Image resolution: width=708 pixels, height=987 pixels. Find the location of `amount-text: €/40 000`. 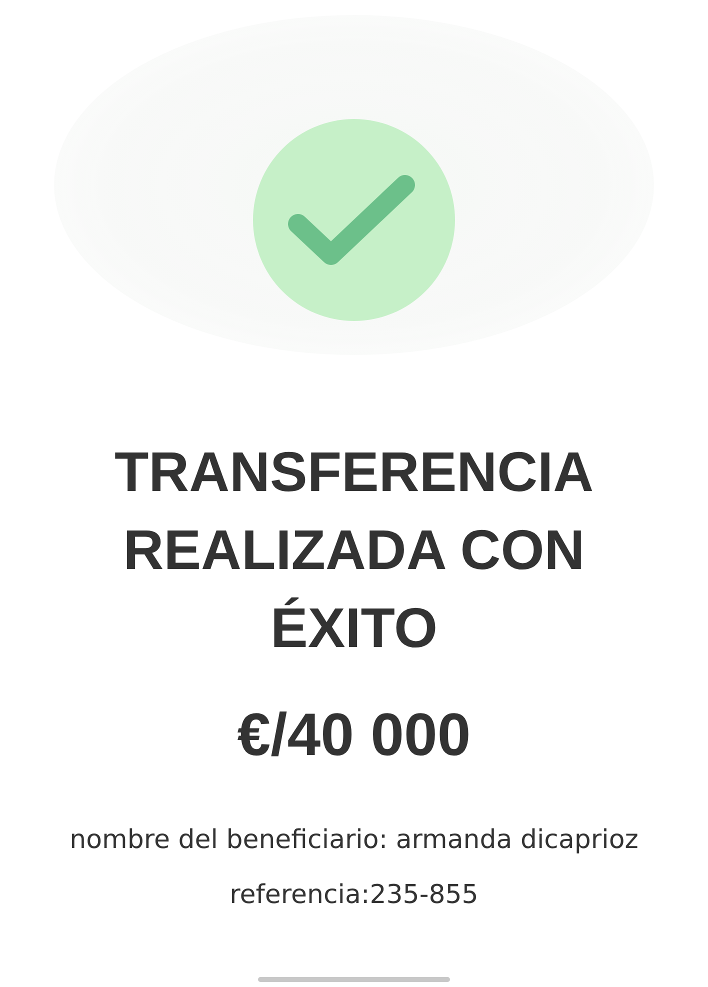

amount-text: €/40 000 is located at coordinates (354, 735).